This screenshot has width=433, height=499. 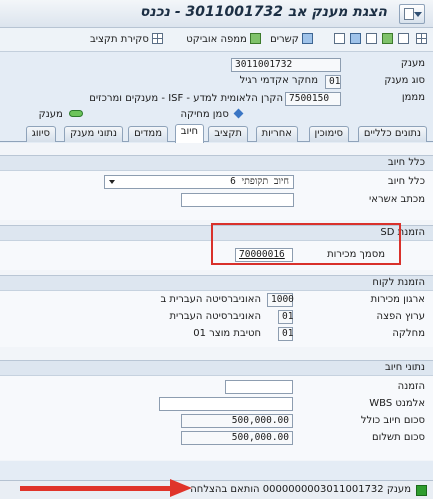 I want to click on toolbar-create, so click(x=403, y=39).